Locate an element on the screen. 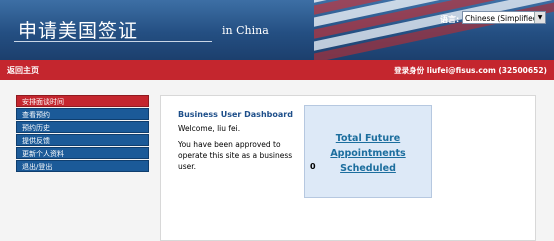  welcome-message: Welcome, liu fei. is located at coordinates (209, 128).